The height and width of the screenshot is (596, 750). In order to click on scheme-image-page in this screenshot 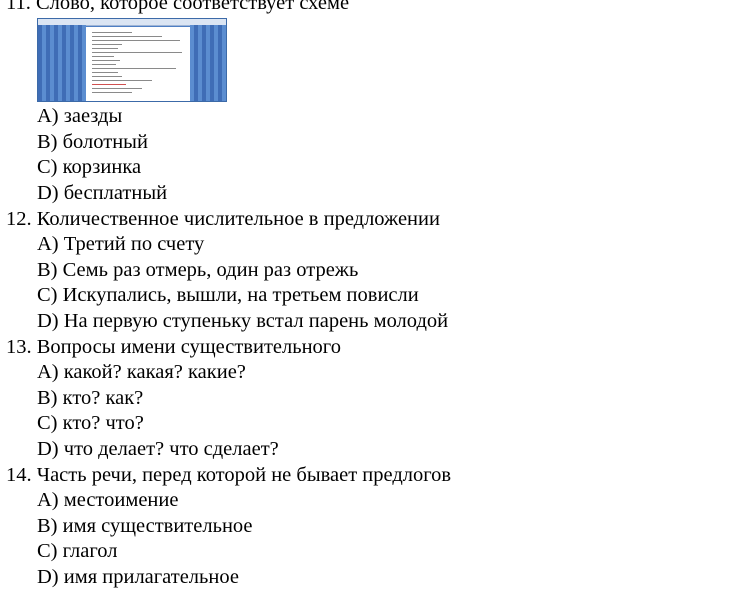, I will do `click(138, 64)`.